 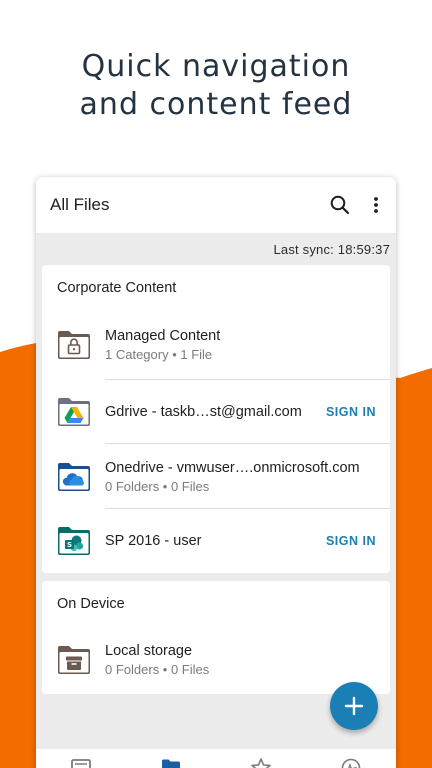 I want to click on item-subtitle: 1 Category • 1 File, so click(x=159, y=354).